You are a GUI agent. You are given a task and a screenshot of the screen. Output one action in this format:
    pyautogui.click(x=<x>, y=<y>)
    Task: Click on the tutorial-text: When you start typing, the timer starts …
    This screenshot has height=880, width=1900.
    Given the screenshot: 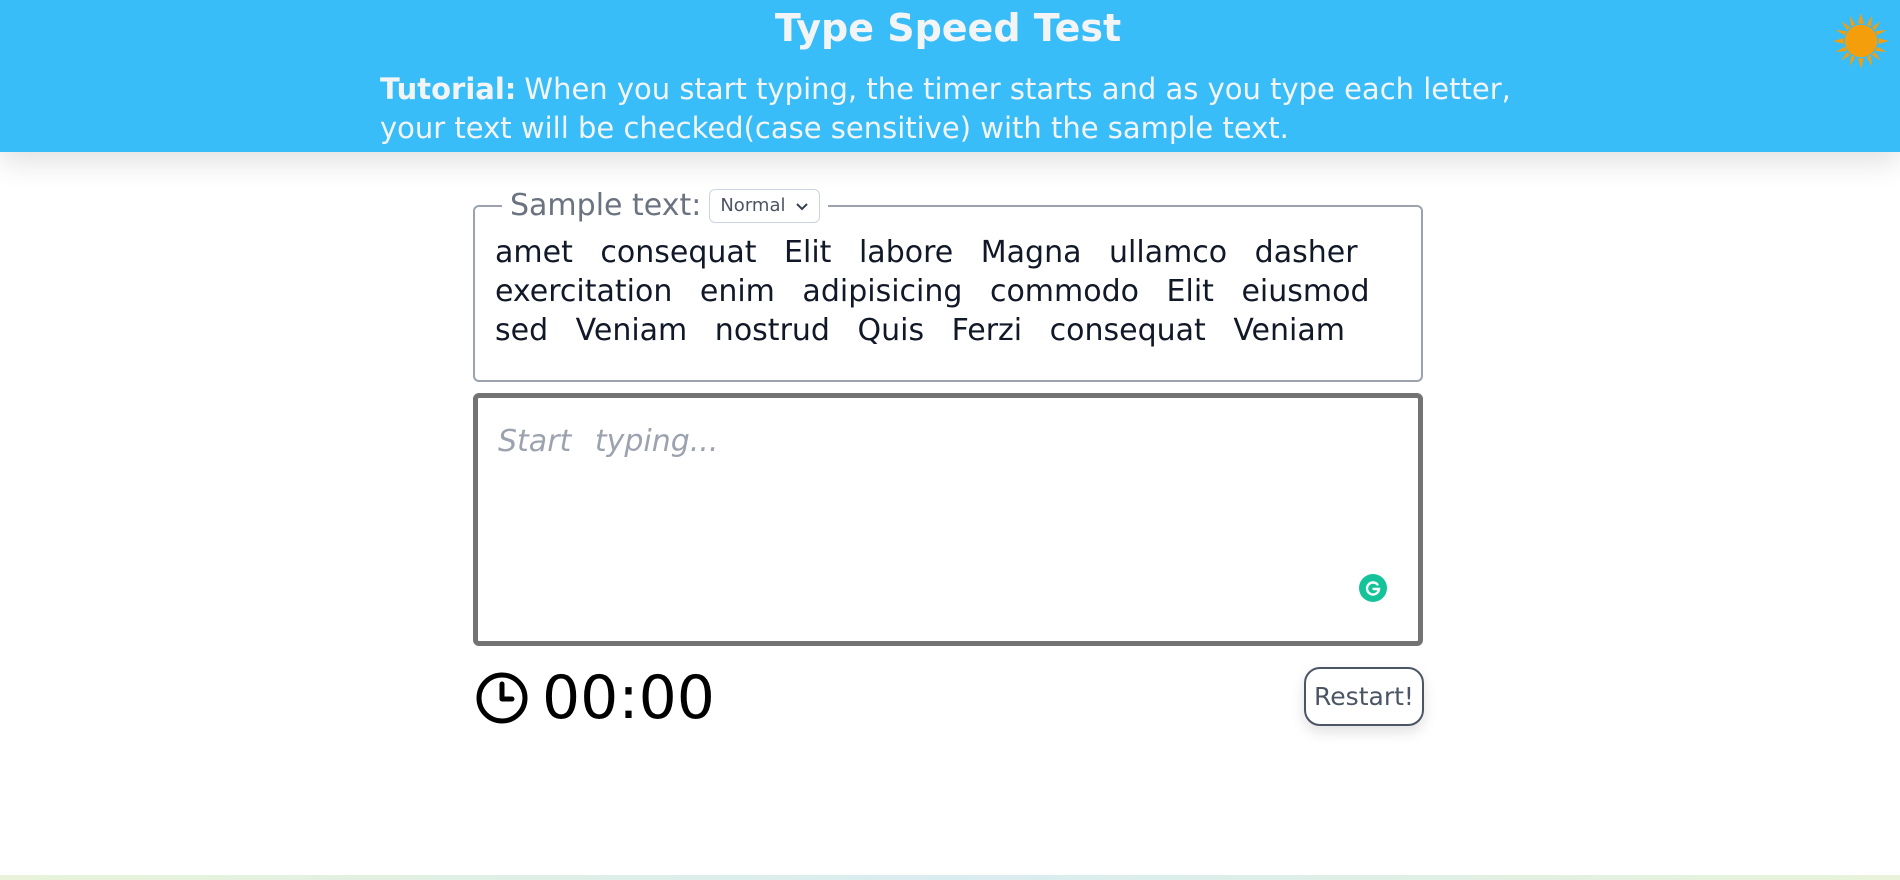 What is the action you would take?
    pyautogui.click(x=945, y=108)
    